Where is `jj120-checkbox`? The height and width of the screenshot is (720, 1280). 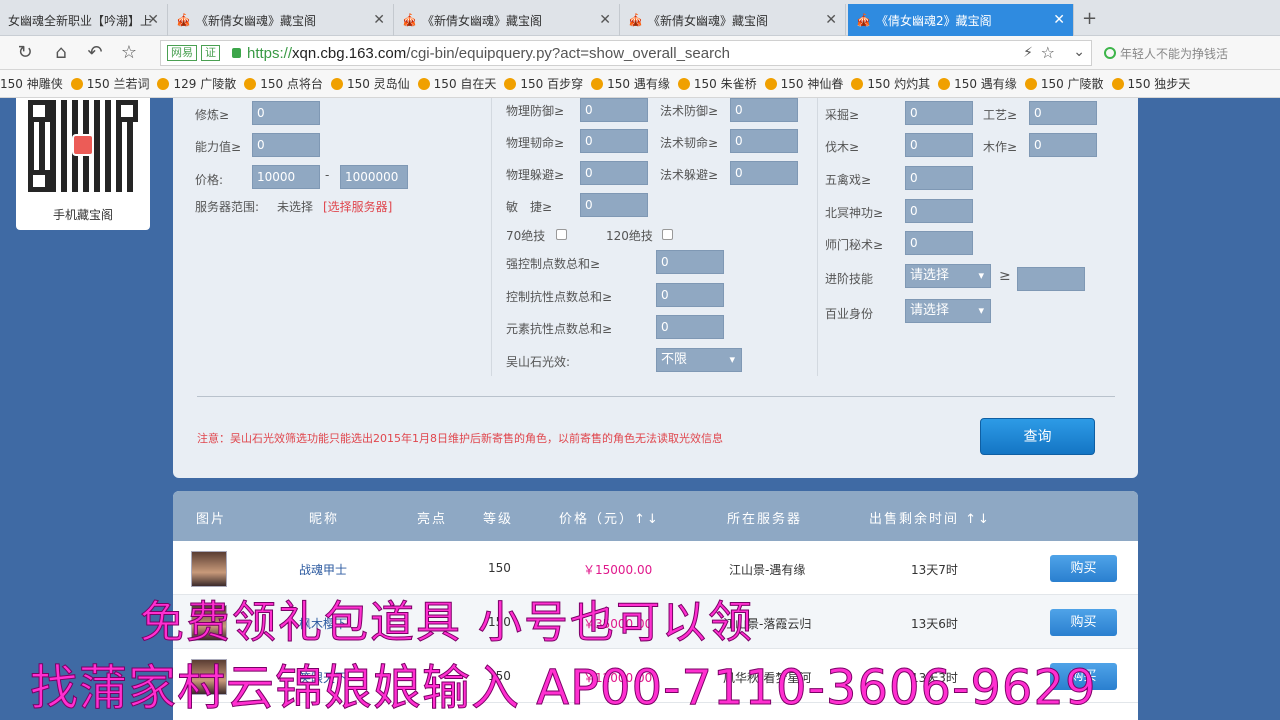
jj120-checkbox is located at coordinates (667, 234).